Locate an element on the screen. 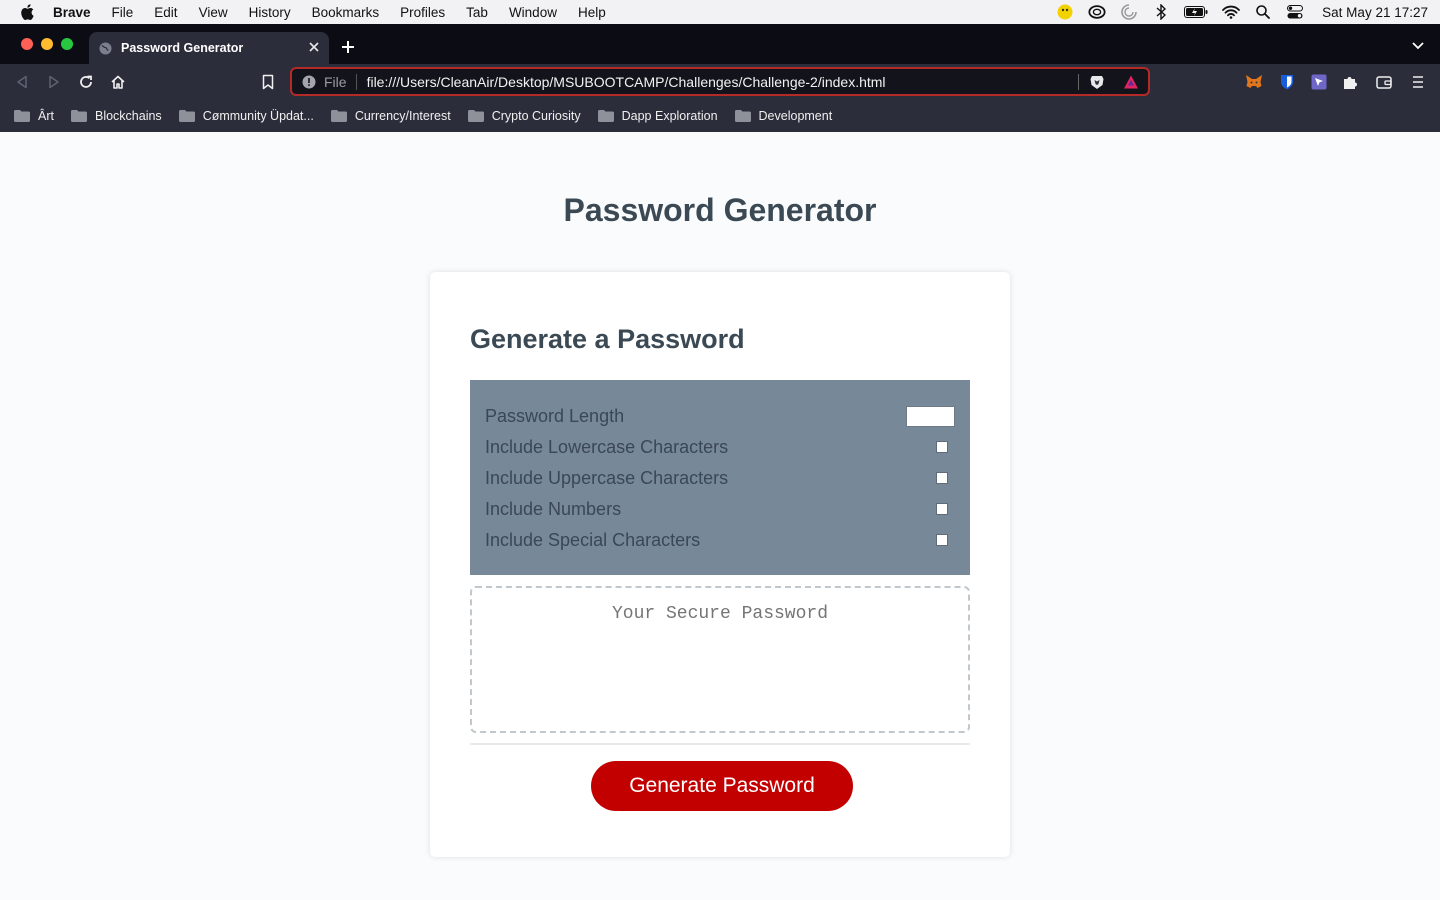  sync-status-icon is located at coordinates (1129, 12).